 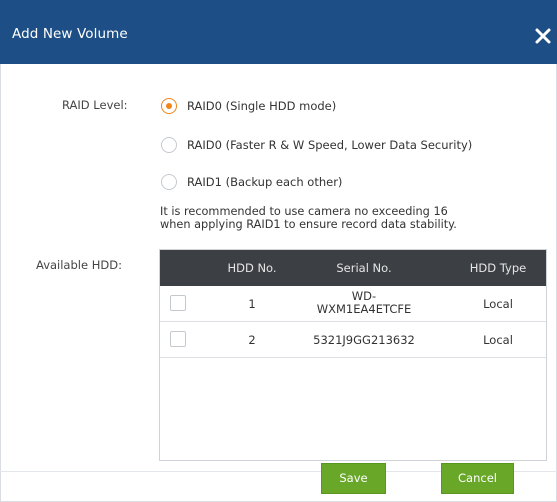 What do you see at coordinates (95, 105) in the screenshot?
I see `raid-level-label: RAID Level:` at bounding box center [95, 105].